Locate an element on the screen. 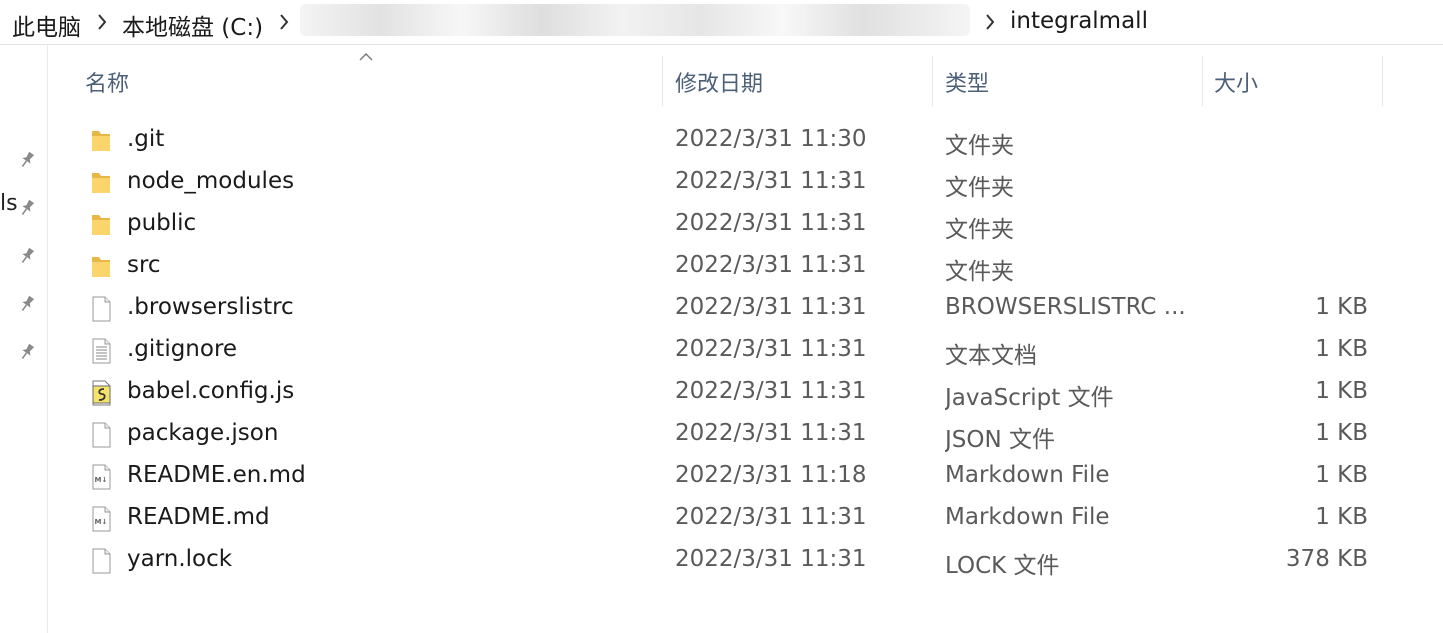 This screenshot has width=1443, height=633. breadcrumb: 此电脑 本地磁盘 (C:) integralmall is located at coordinates (721, 22).